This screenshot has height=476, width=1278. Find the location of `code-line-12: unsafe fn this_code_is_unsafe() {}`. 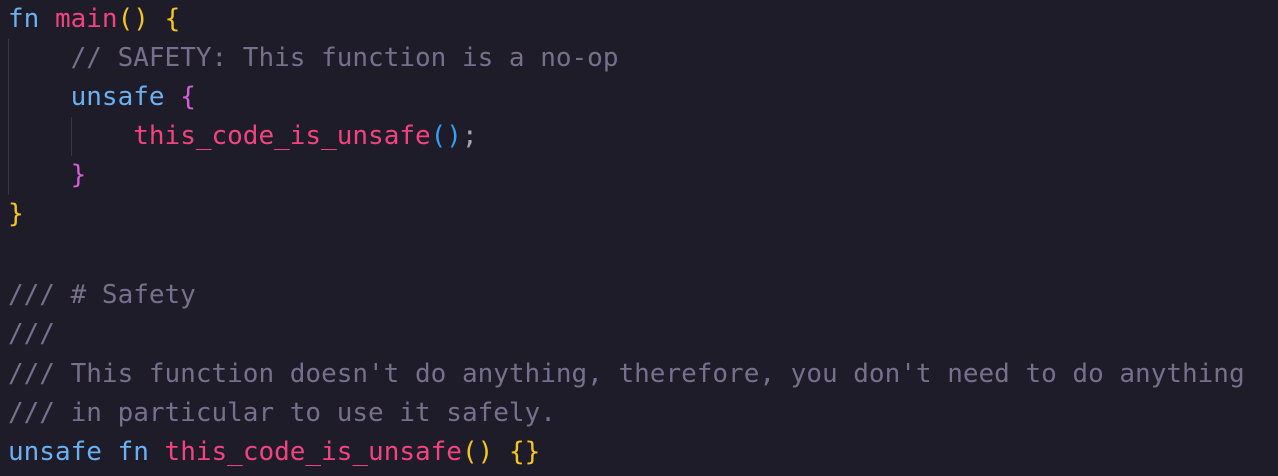

code-line-12: unsafe fn this_code_is_unsafe() {} is located at coordinates (274, 452).